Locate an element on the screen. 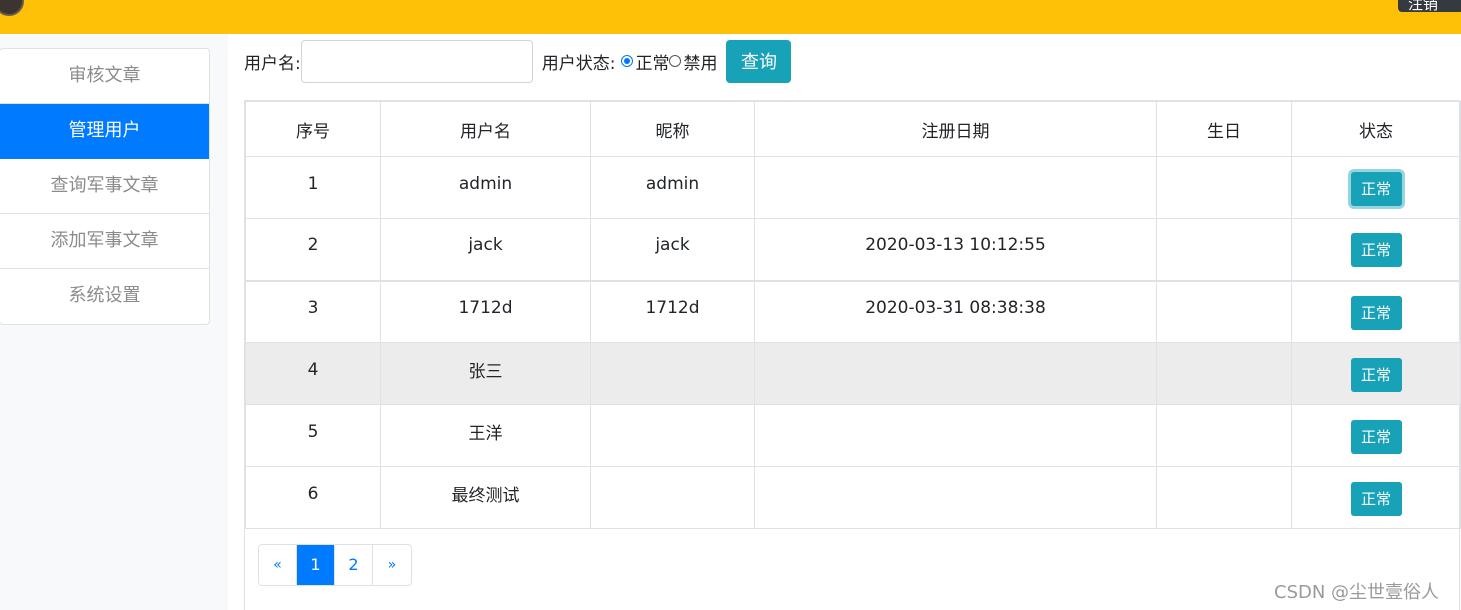 The height and width of the screenshot is (610, 1461). sidebar-item-system-settings: 系统设置 is located at coordinates (104, 296).